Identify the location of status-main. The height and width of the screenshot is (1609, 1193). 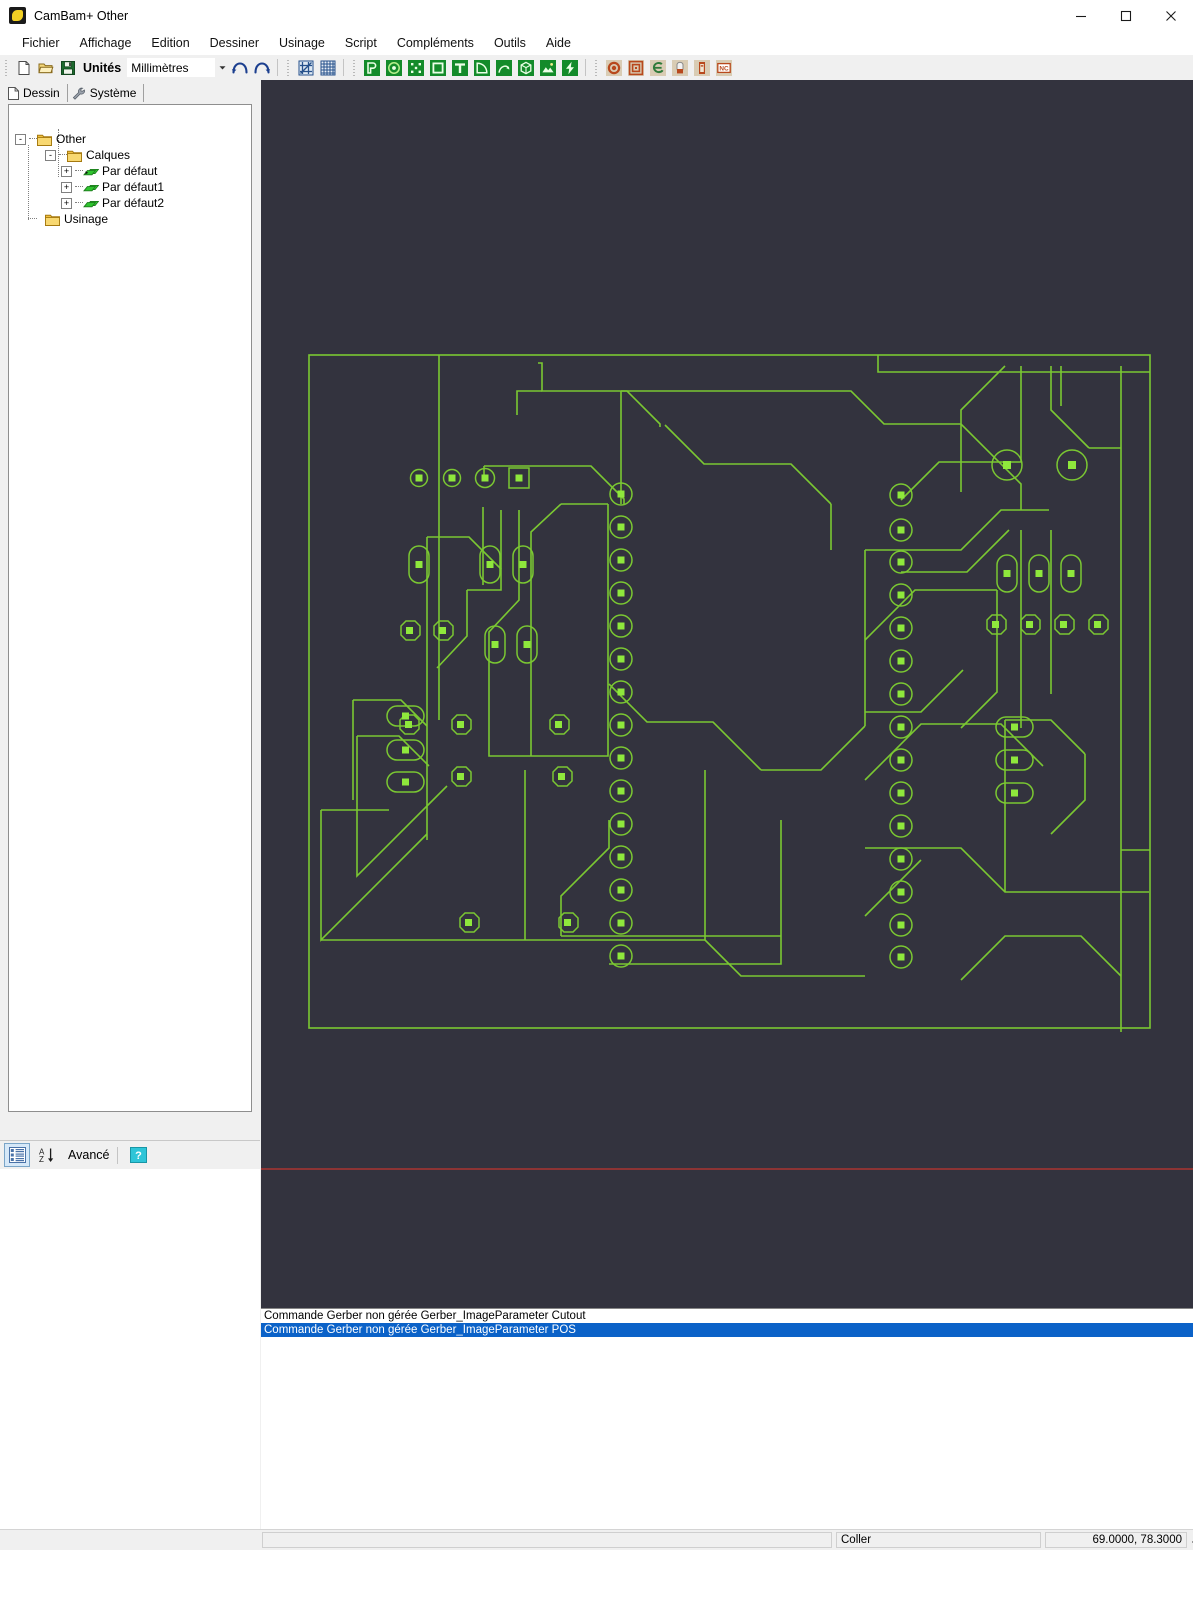
(547, 1540).